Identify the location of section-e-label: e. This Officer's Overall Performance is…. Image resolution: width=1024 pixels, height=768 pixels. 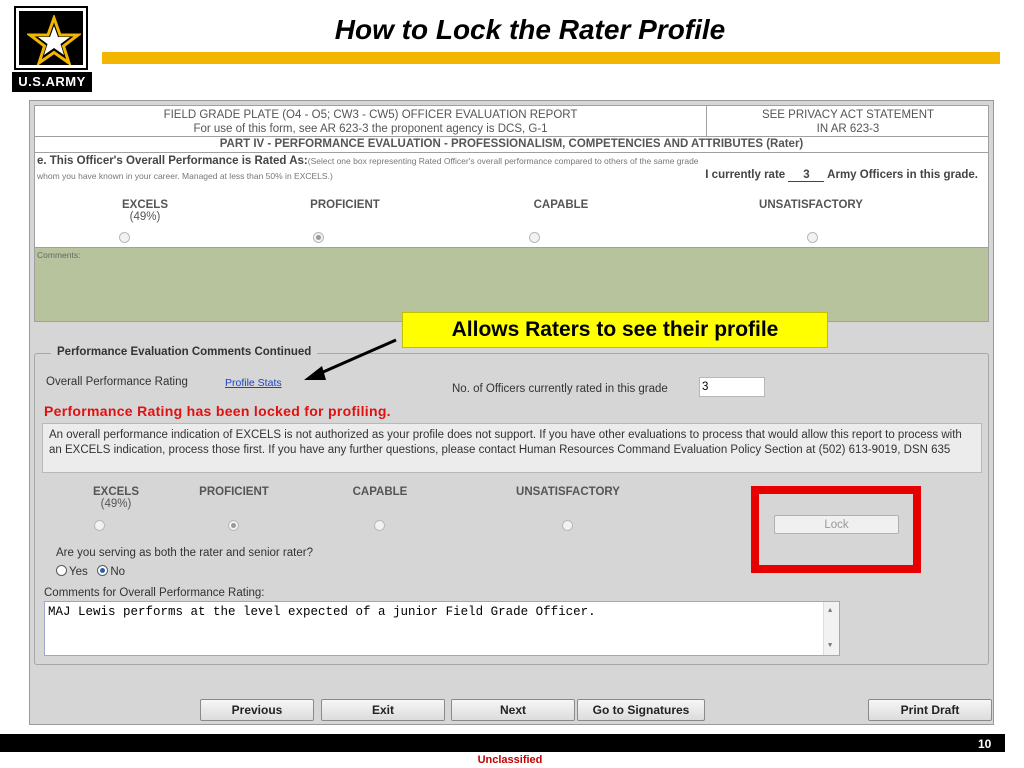
(172, 161).